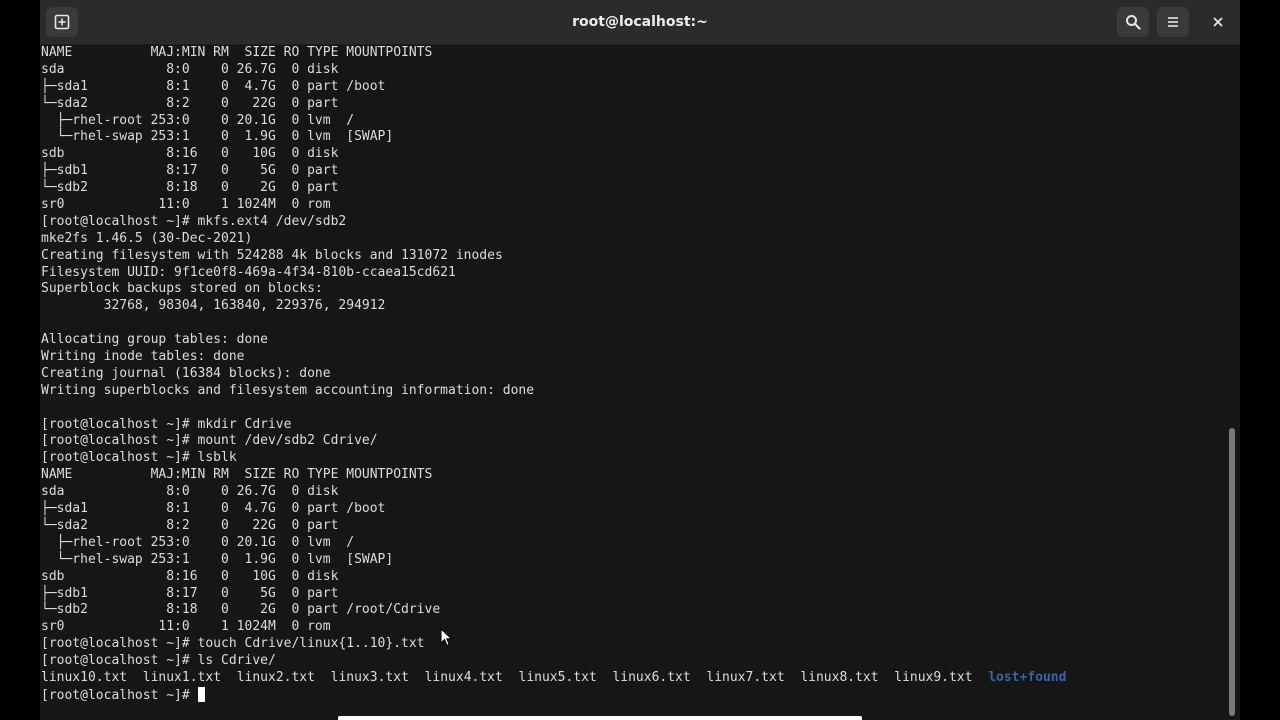 The image size is (1280, 720). What do you see at coordinates (839, 677) in the screenshot?
I see `ls-file-entry: linux8.txt` at bounding box center [839, 677].